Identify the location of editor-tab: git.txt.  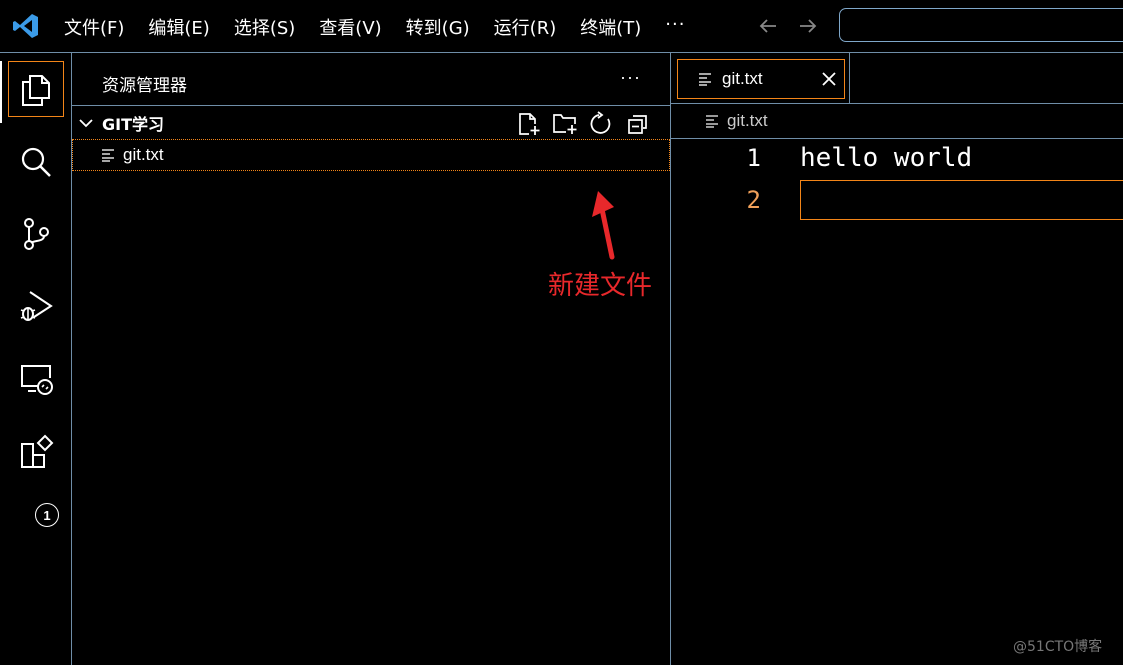
(761, 79).